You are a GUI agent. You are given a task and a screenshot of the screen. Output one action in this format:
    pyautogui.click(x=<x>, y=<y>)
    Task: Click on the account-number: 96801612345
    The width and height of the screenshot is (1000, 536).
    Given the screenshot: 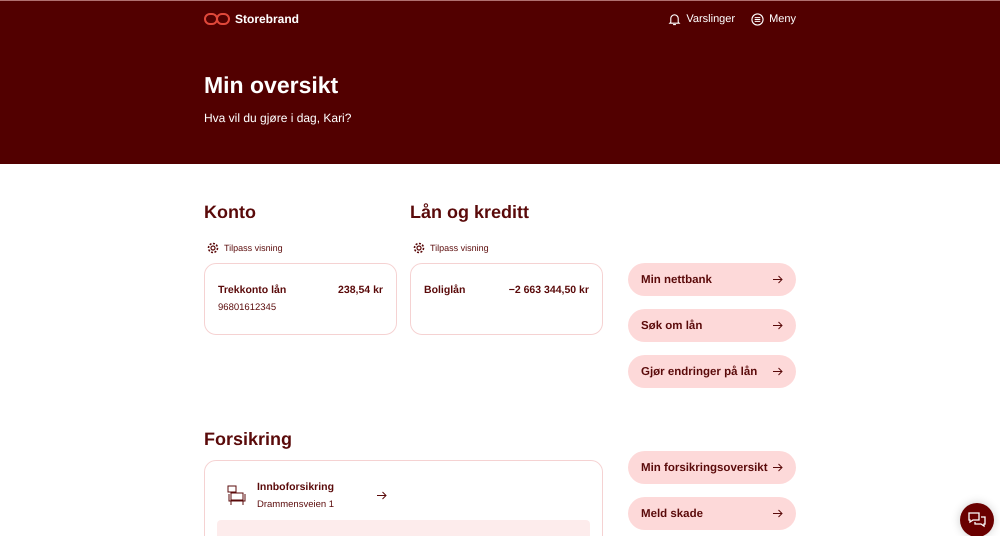 What is the action you would take?
    pyautogui.click(x=248, y=307)
    